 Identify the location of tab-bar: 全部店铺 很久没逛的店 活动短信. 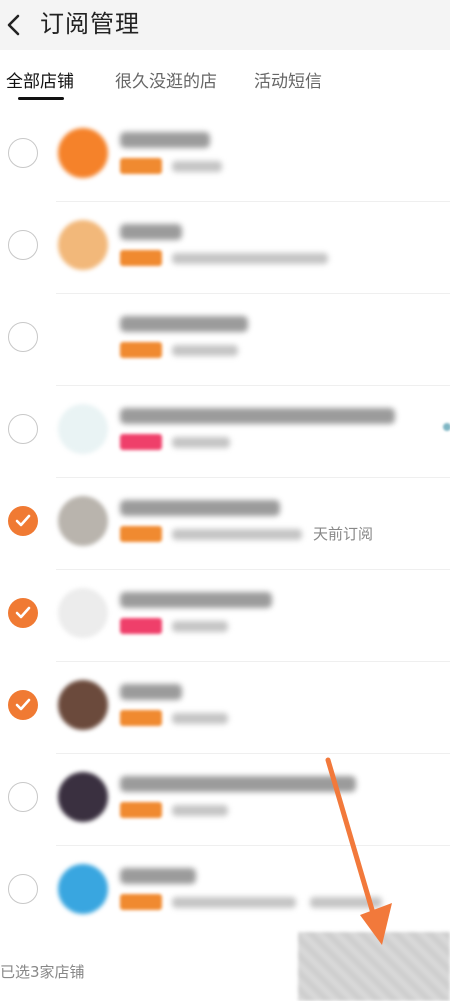
(225, 80).